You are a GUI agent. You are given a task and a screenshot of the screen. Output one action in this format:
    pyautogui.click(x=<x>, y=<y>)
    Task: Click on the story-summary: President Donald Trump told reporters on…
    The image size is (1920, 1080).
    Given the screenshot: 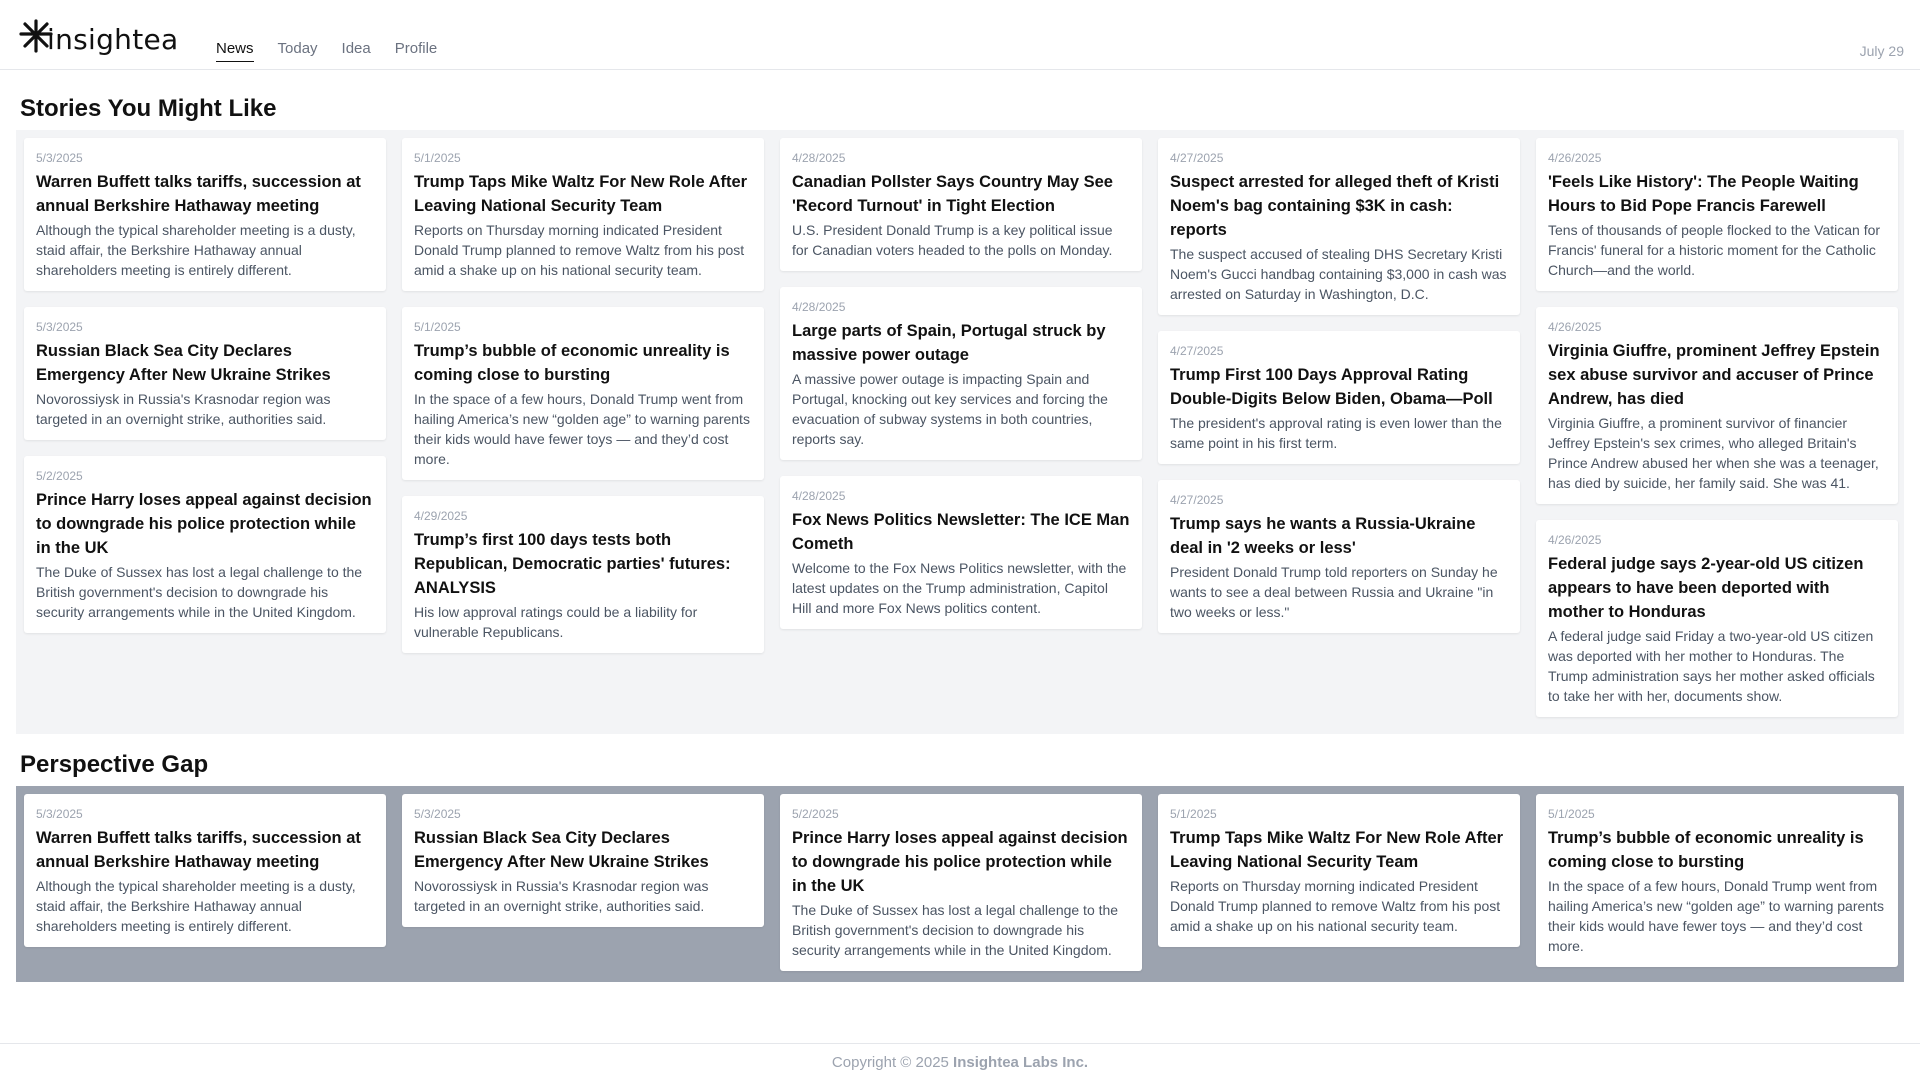 What is the action you would take?
    pyautogui.click(x=1334, y=592)
    